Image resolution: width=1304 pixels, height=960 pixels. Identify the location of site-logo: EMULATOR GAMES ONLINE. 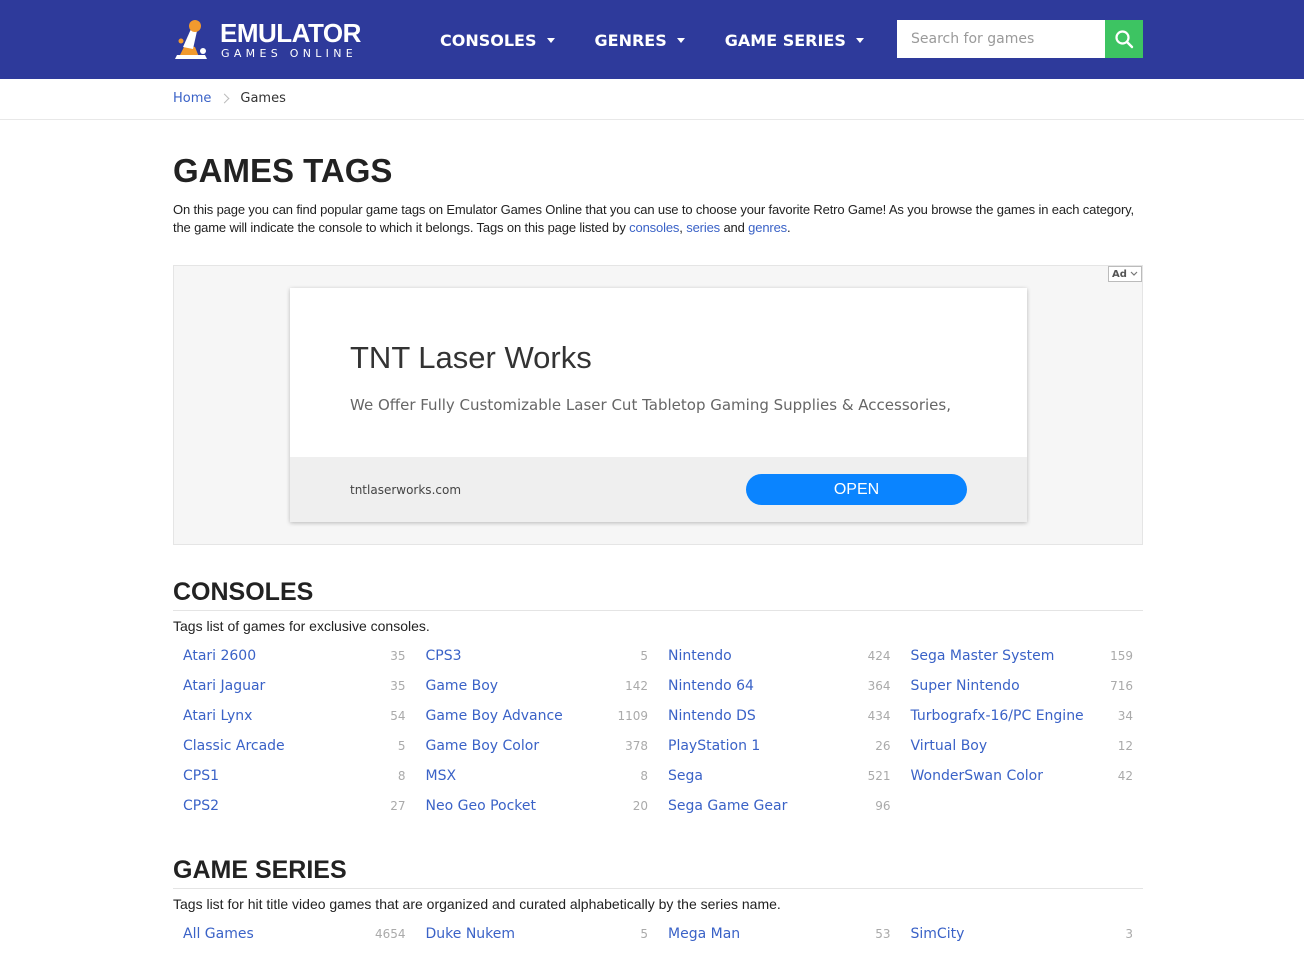
(270, 40).